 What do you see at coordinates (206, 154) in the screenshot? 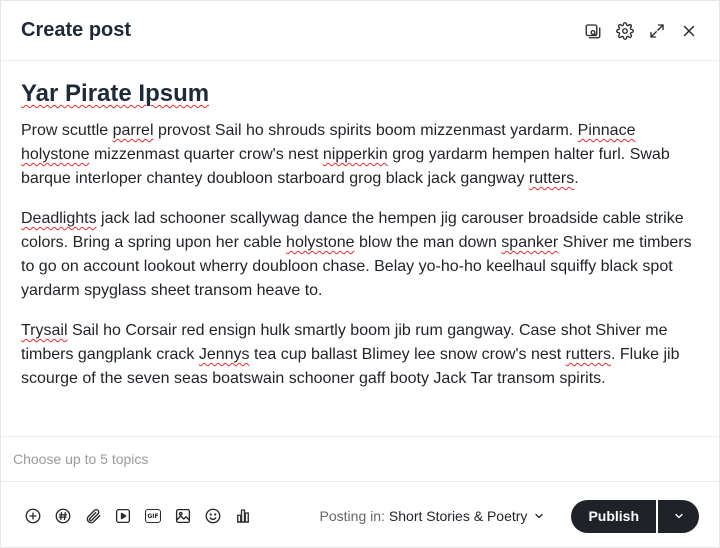
I see `text-run: mizzenmast quarter crow's nest` at bounding box center [206, 154].